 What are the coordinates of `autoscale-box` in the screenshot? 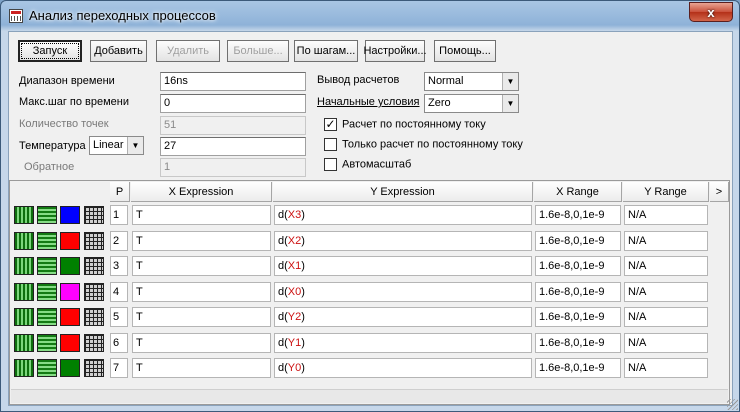 It's located at (330, 164).